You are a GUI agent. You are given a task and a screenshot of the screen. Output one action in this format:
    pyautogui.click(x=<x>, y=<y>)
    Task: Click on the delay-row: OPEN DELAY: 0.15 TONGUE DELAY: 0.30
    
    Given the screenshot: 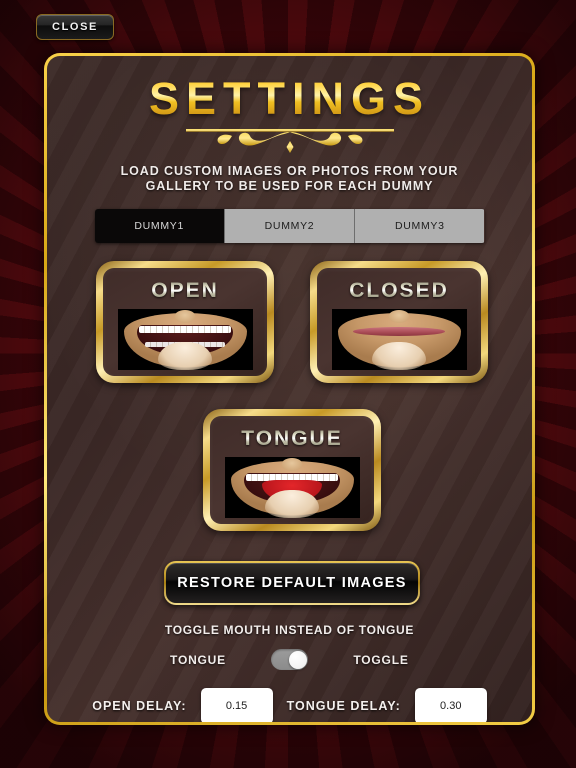 What is the action you would take?
    pyautogui.click(x=289, y=705)
    